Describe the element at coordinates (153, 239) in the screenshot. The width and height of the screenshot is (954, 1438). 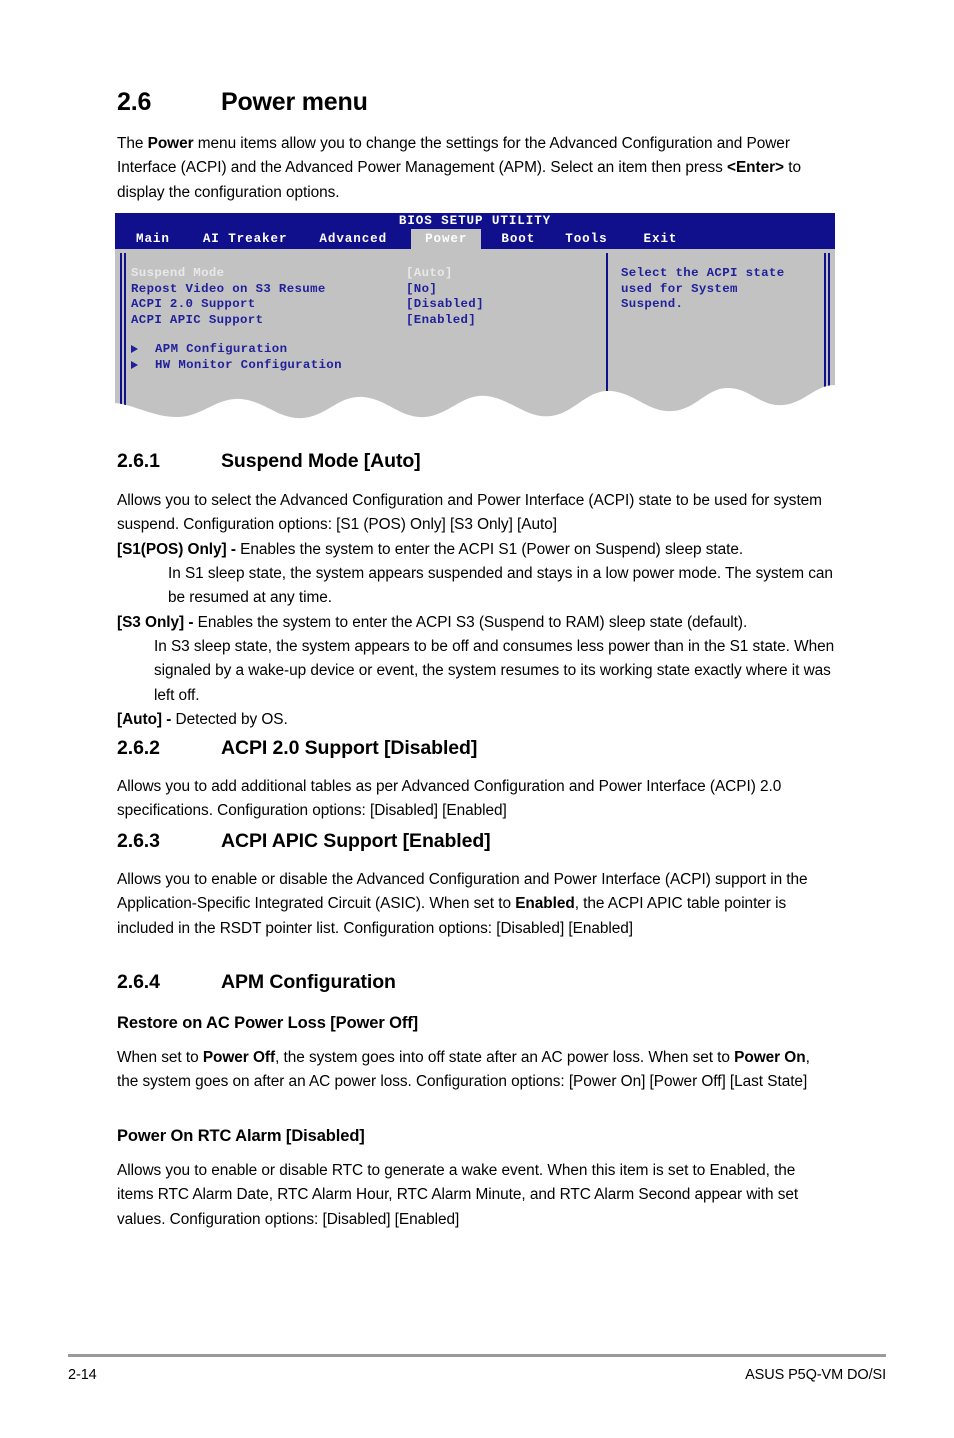
I see `bios-tab-main: Main` at that location.